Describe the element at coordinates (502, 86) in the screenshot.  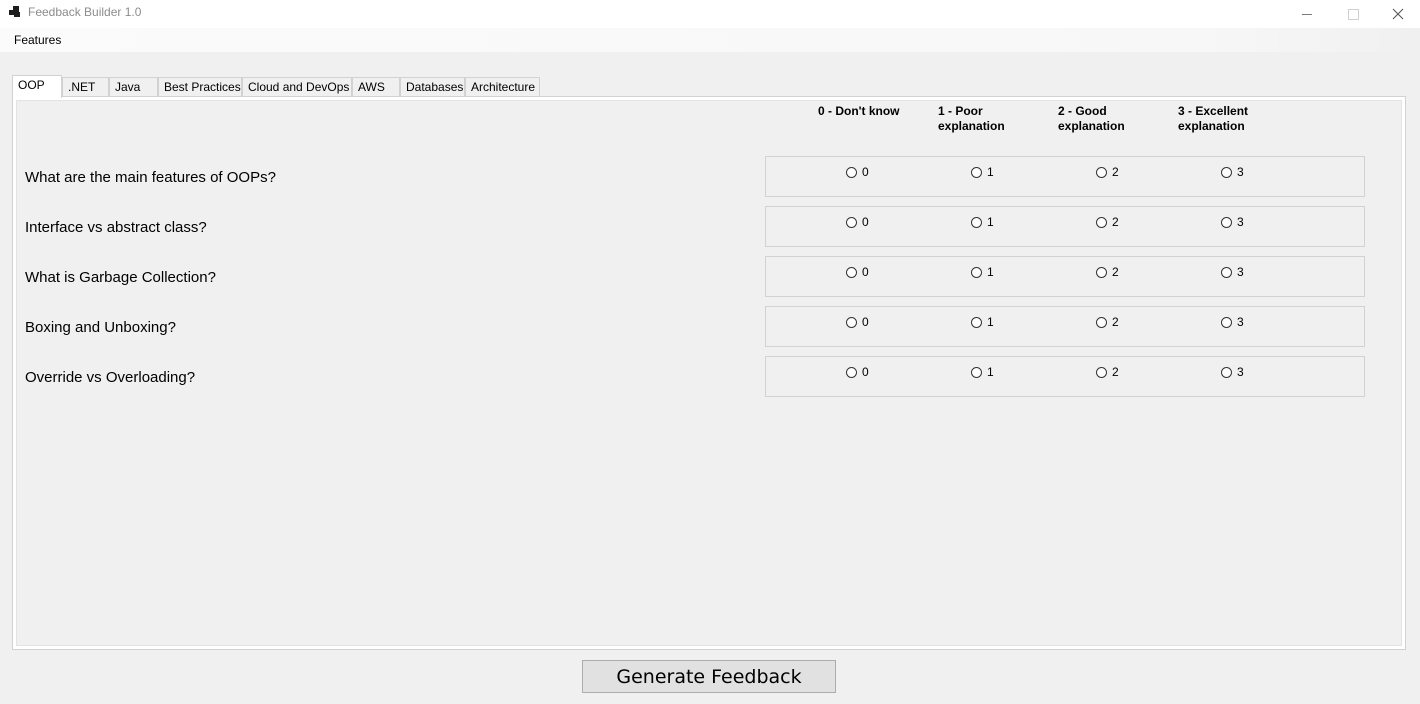
I see `tab-architecture: Architecture` at that location.